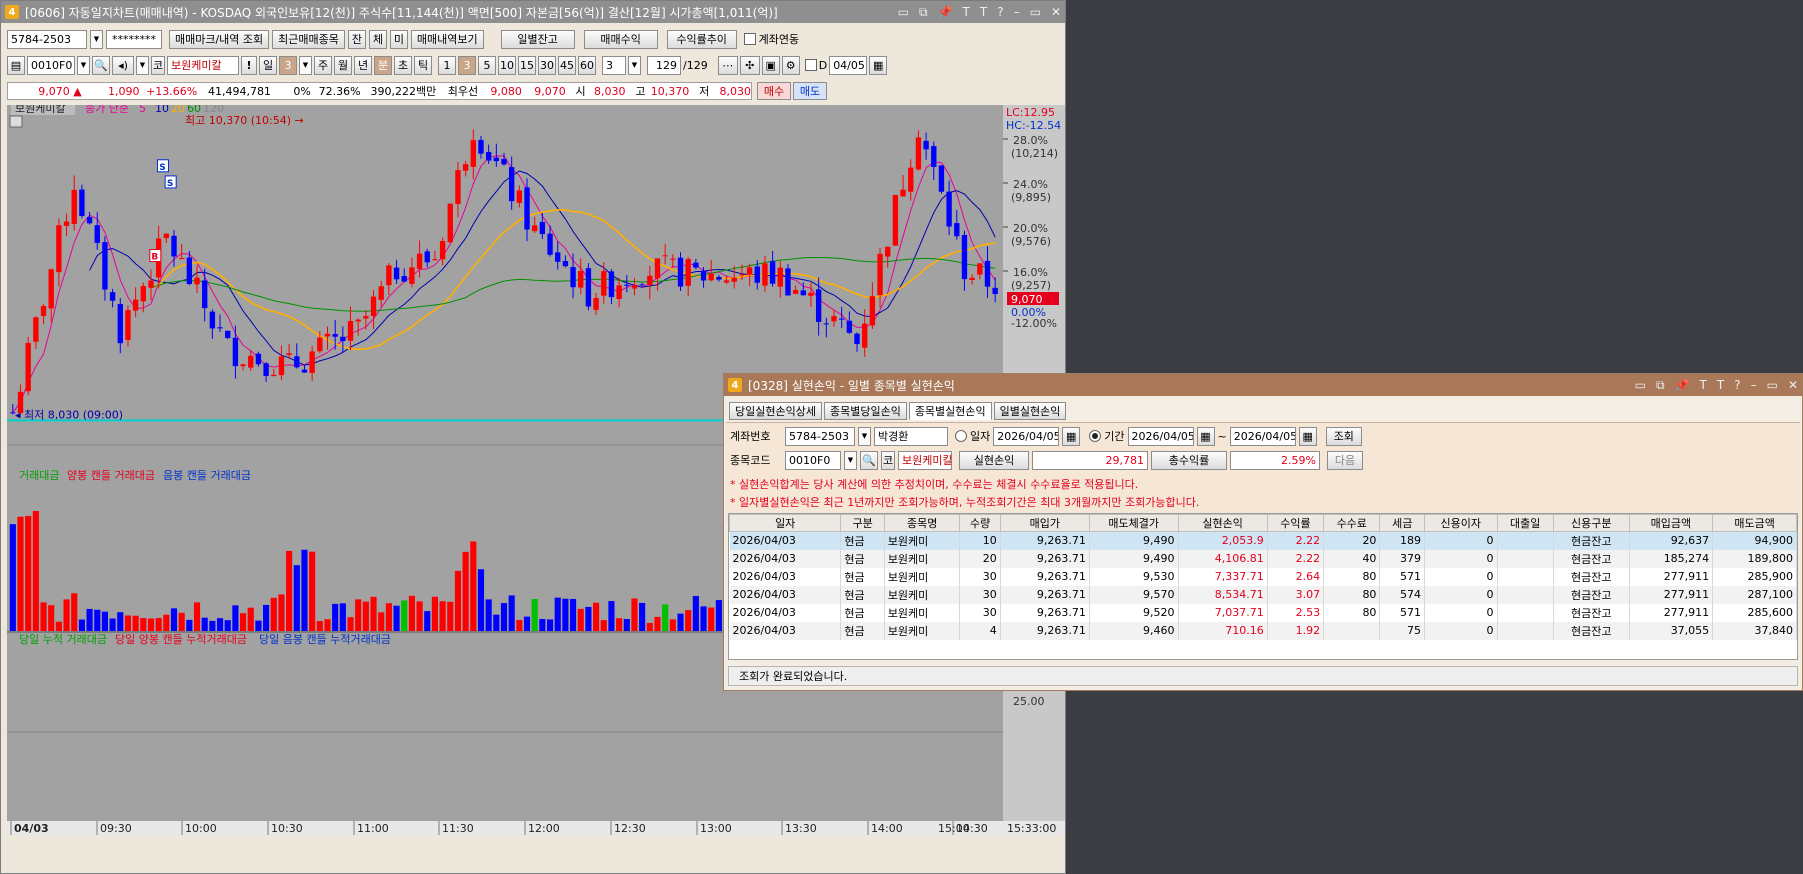 The width and height of the screenshot is (1803, 874). What do you see at coordinates (527, 65) in the screenshot?
I see `interval-15-button: 15` at bounding box center [527, 65].